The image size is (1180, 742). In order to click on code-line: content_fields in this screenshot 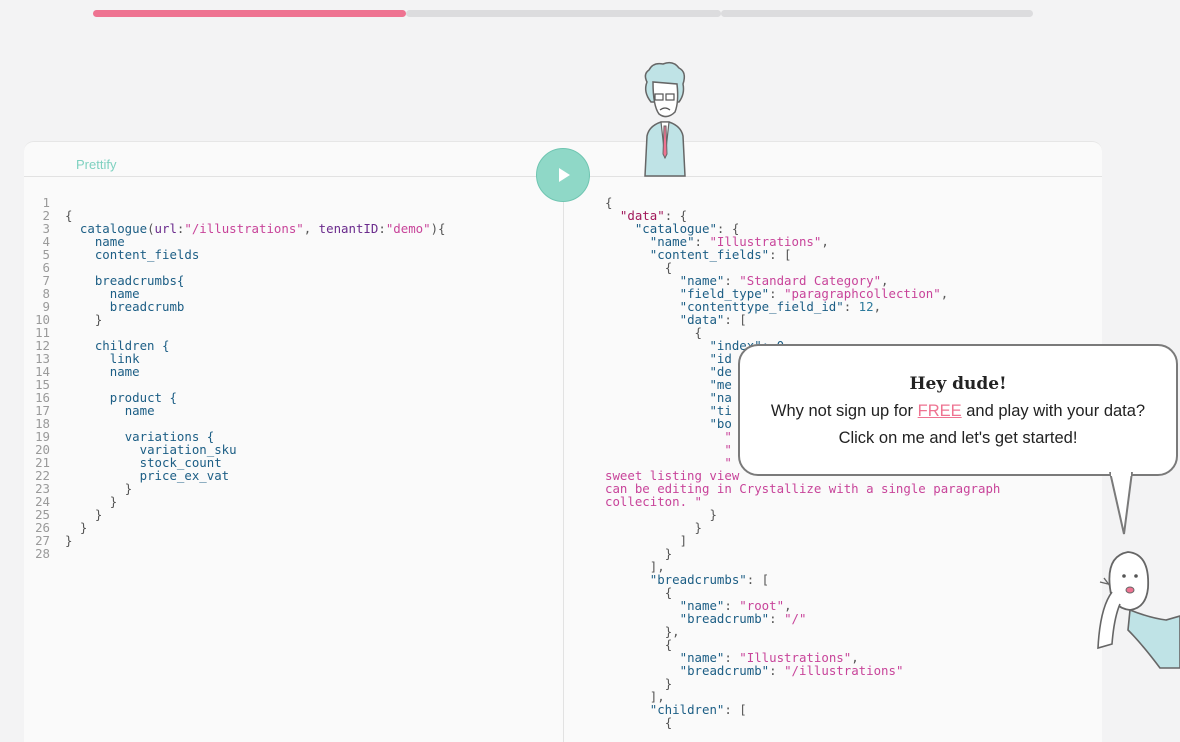, I will do `click(147, 254)`.